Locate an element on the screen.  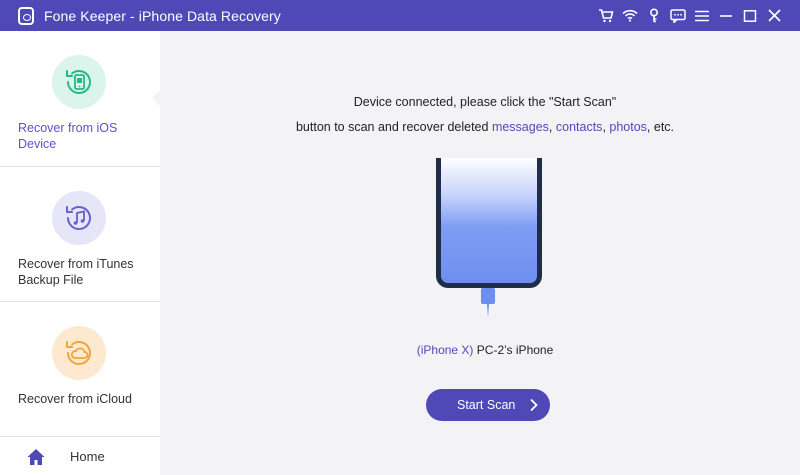
photos-link: photos is located at coordinates (628, 127).